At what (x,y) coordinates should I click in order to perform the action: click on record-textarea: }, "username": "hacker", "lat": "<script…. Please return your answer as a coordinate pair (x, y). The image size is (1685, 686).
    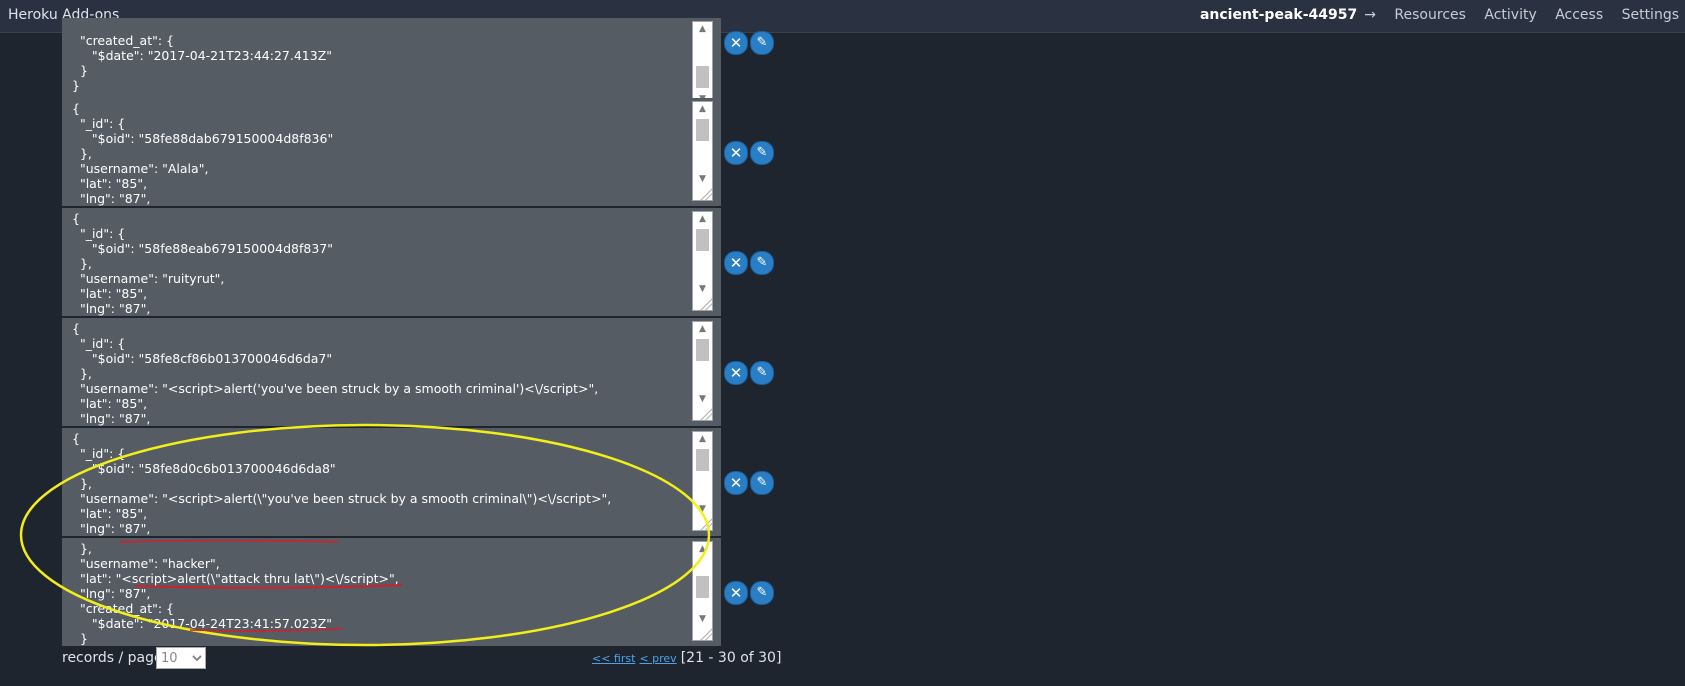
    Looking at the image, I should click on (391, 593).